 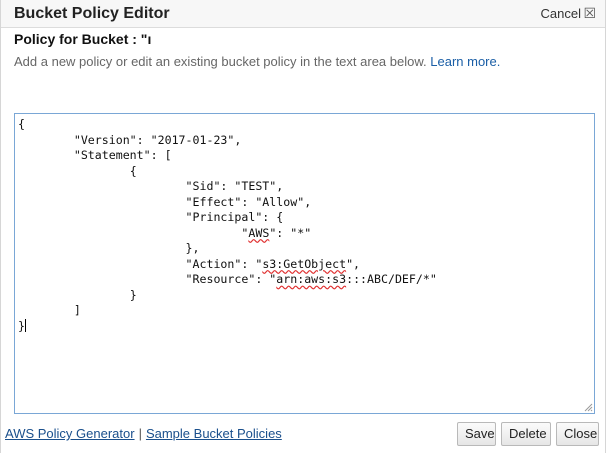 What do you see at coordinates (49, 310) in the screenshot?
I see `code-line: ]` at bounding box center [49, 310].